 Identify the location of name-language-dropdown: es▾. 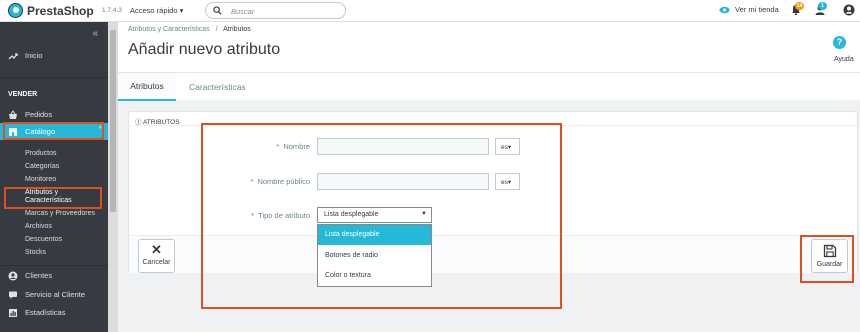
(507, 146).